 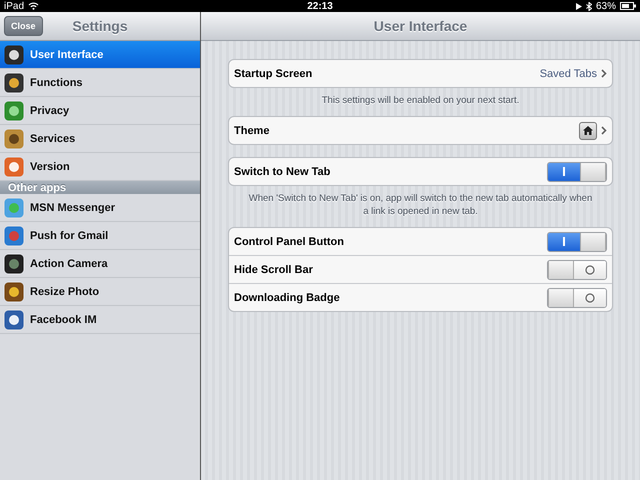 What do you see at coordinates (100, 55) in the screenshot?
I see `sidebar-item: User Interface` at bounding box center [100, 55].